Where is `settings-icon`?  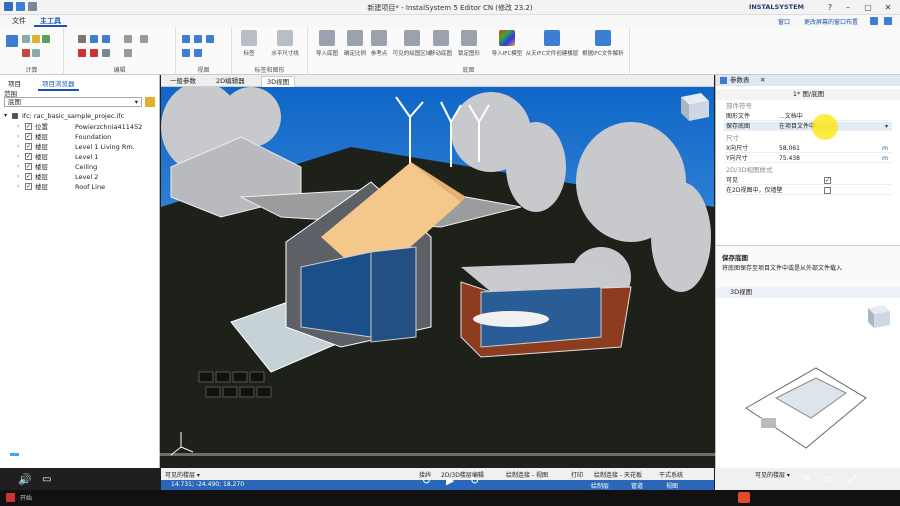 settings-icon is located at coordinates (888, 21).